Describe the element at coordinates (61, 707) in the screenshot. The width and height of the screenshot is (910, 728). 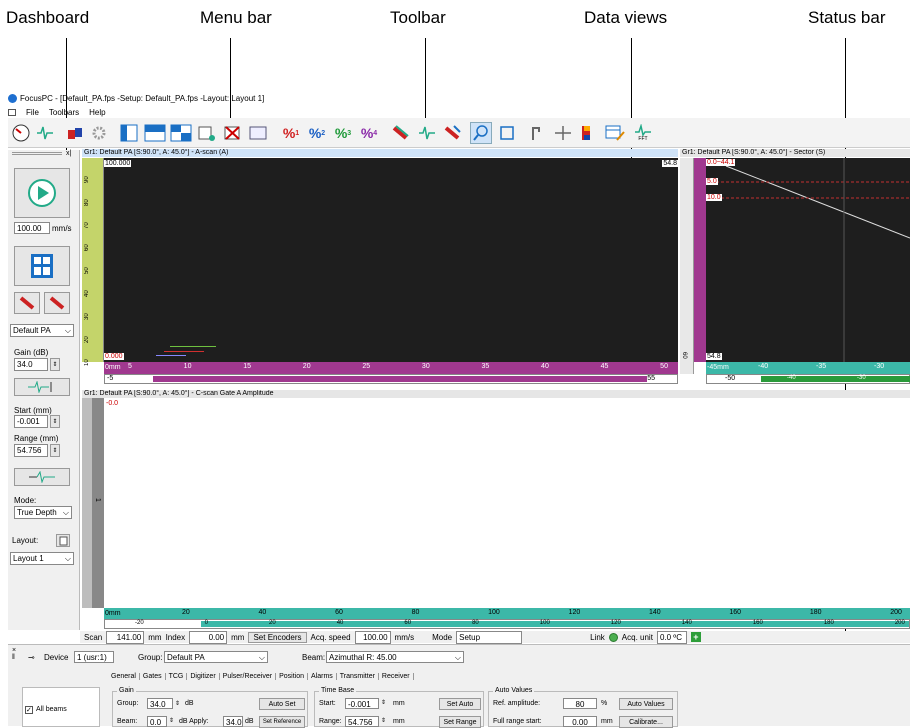
I see `beams-list: ✓ All beams` at that location.